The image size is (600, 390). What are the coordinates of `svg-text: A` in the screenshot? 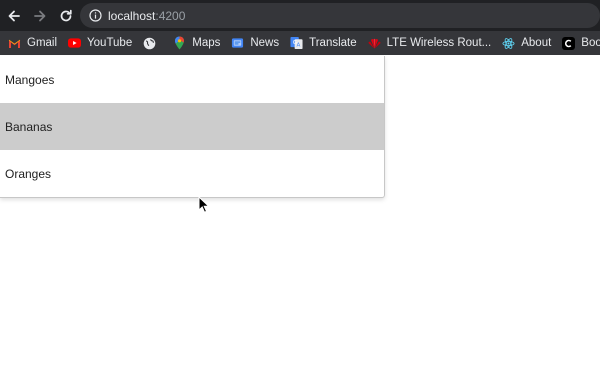 It's located at (299, 46).